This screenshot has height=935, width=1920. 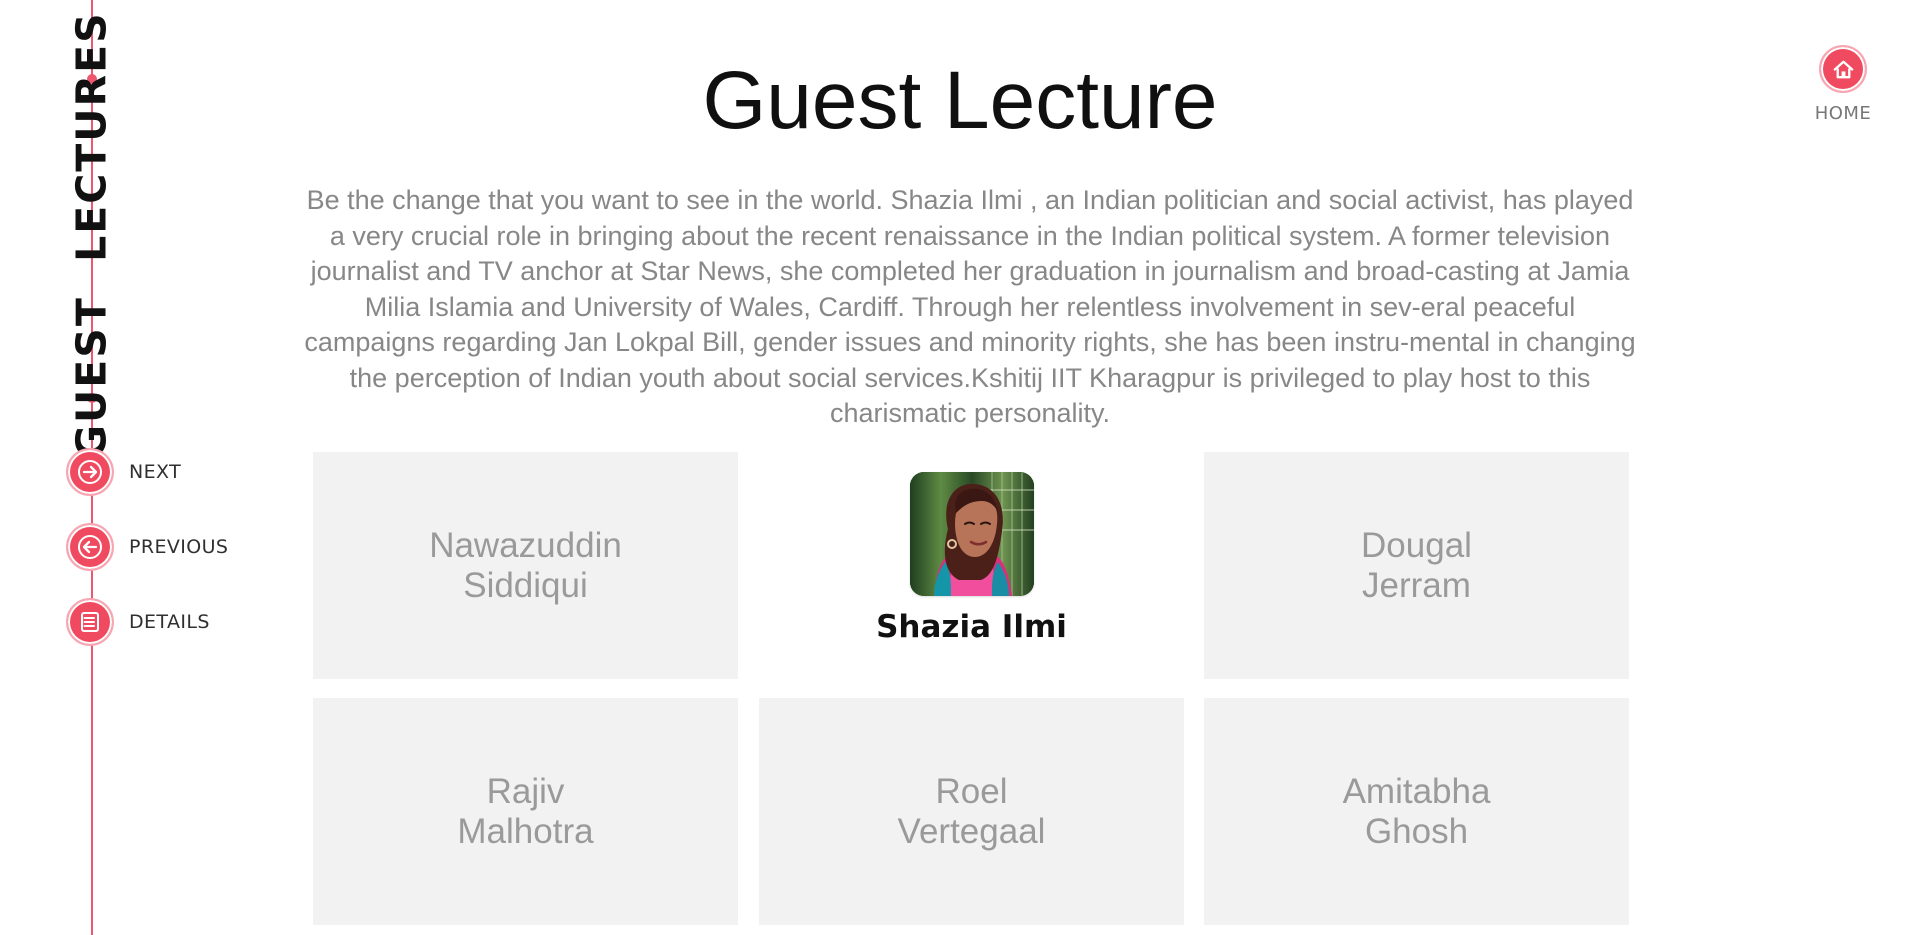 What do you see at coordinates (169, 622) in the screenshot?
I see `details-label: DETAILS` at bounding box center [169, 622].